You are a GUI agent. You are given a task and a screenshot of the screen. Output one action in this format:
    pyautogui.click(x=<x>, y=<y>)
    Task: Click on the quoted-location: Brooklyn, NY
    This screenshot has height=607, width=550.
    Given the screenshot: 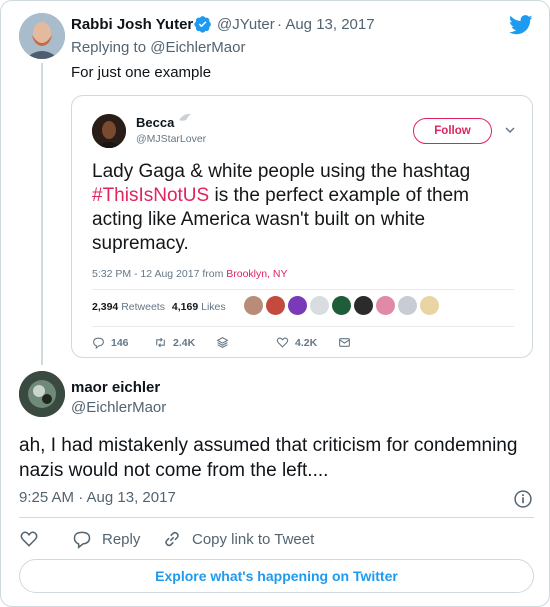 What is the action you would take?
    pyautogui.click(x=257, y=274)
    